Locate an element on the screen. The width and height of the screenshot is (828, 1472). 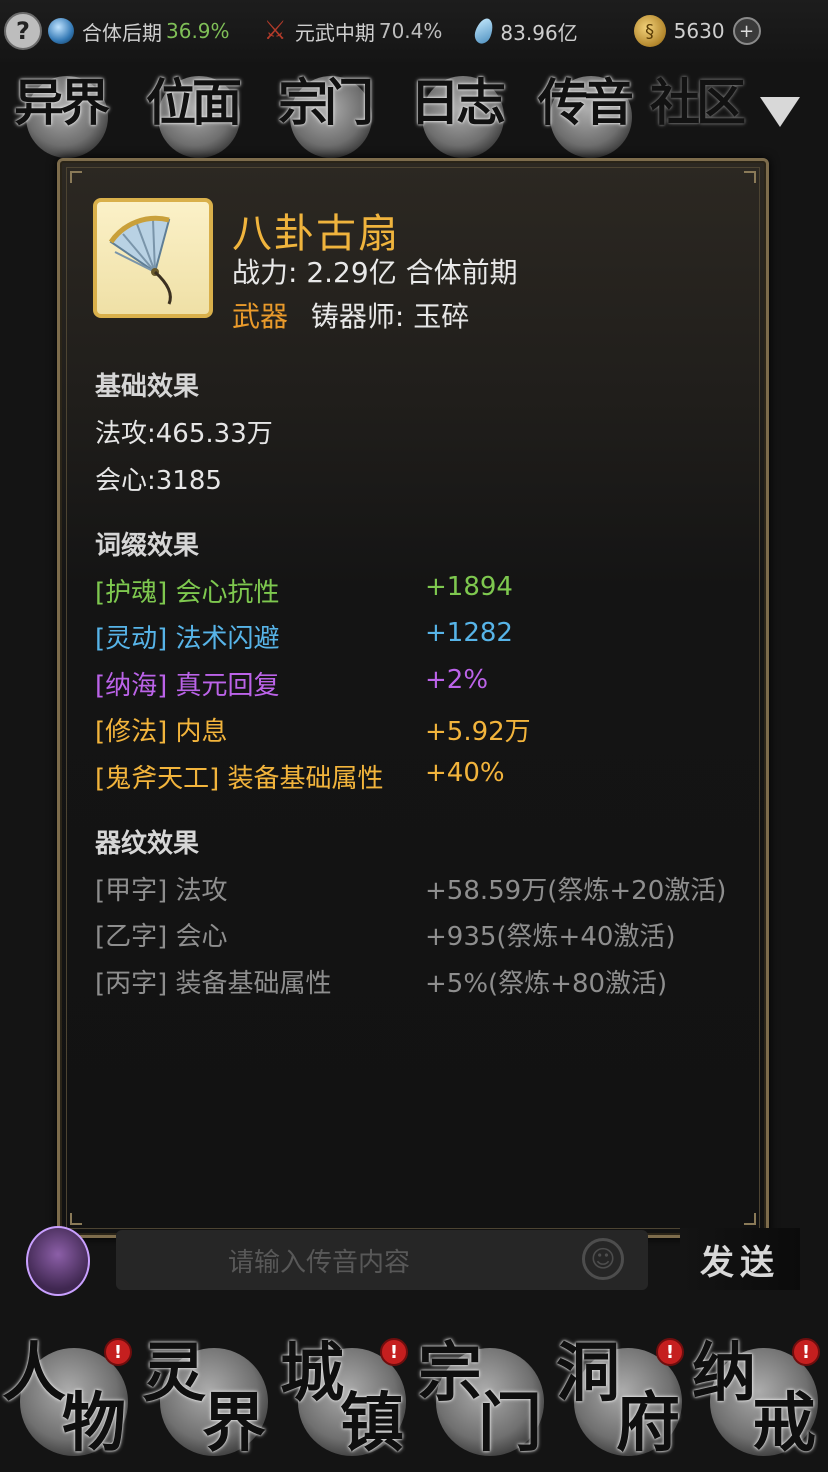
tab-community: 社区 is located at coordinates (700, 114).